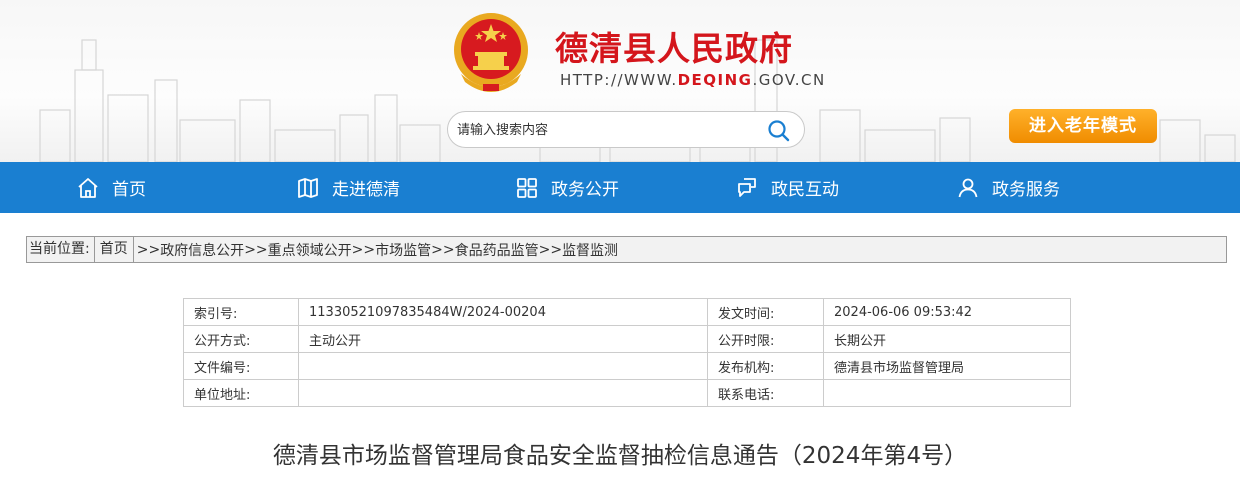  Describe the element at coordinates (241, 393) in the screenshot. I see `info-key: 单位地址:` at that location.